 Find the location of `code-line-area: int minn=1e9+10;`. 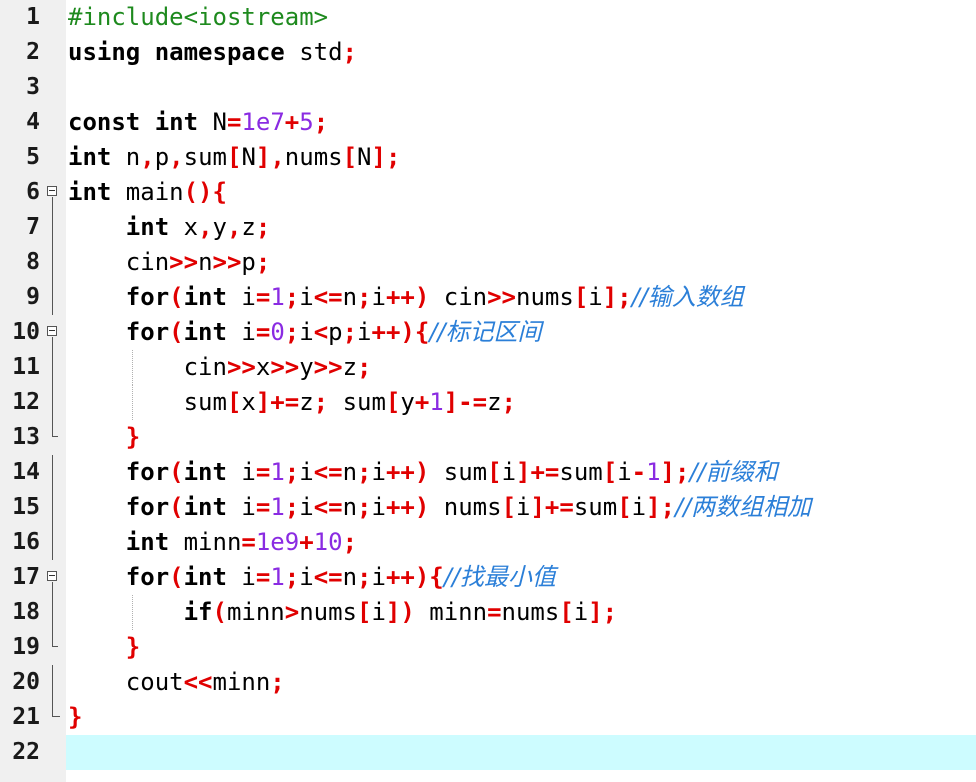

code-line-area: int minn=1e9+10; is located at coordinates (521, 542).